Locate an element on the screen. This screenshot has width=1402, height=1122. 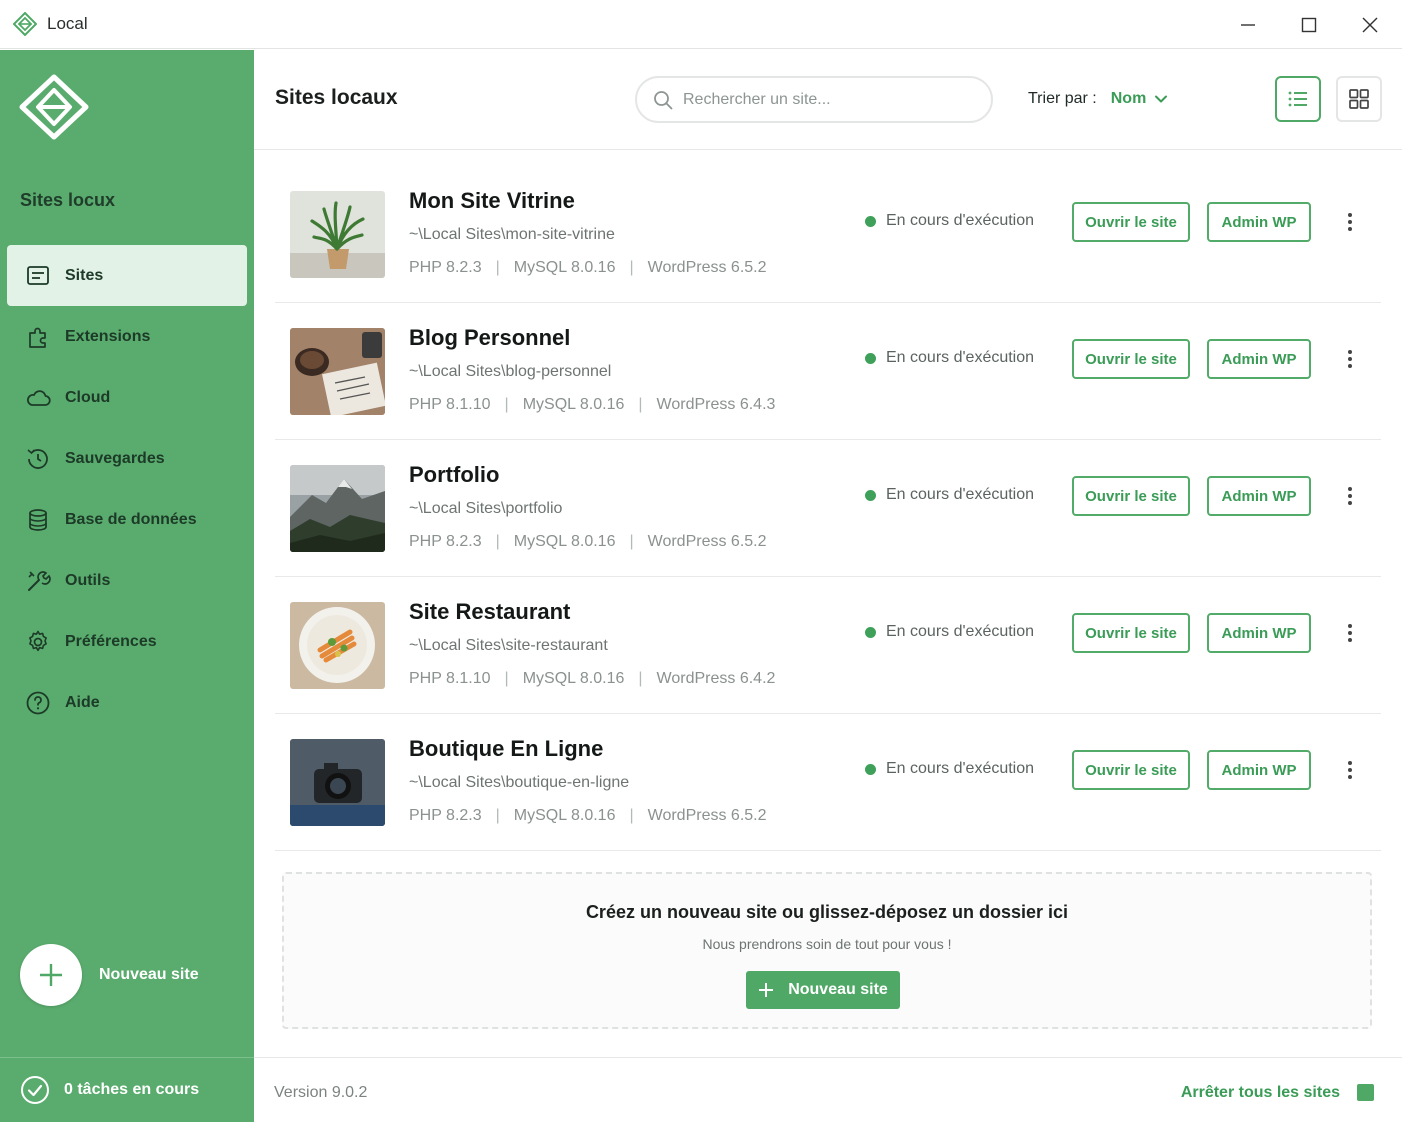
sidebar-item-preferences: Préférences is located at coordinates (127, 641).